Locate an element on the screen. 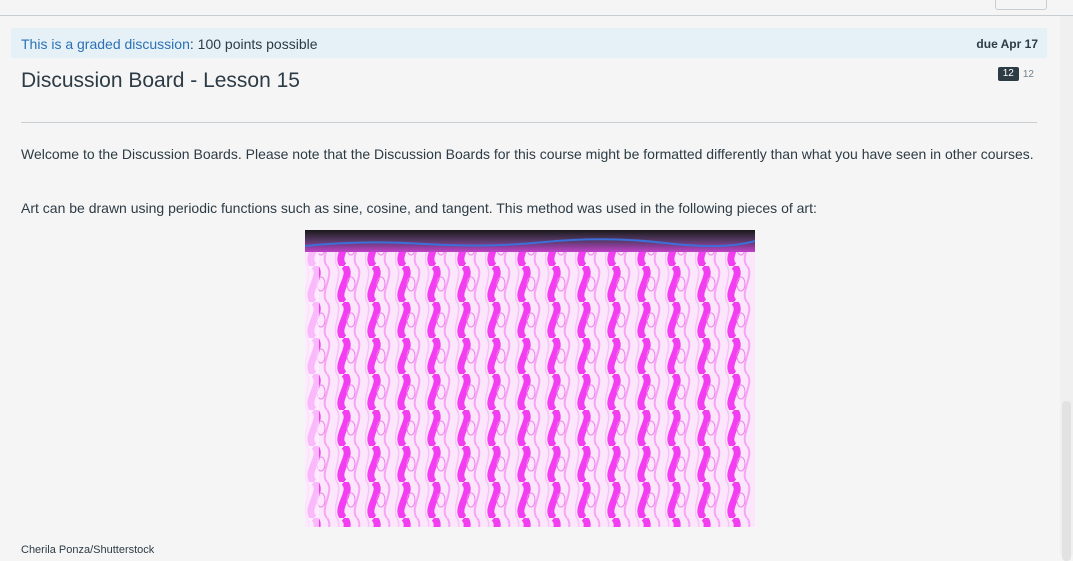 The height and width of the screenshot is (561, 1073). unread-count-badge: 12 is located at coordinates (1008, 74).